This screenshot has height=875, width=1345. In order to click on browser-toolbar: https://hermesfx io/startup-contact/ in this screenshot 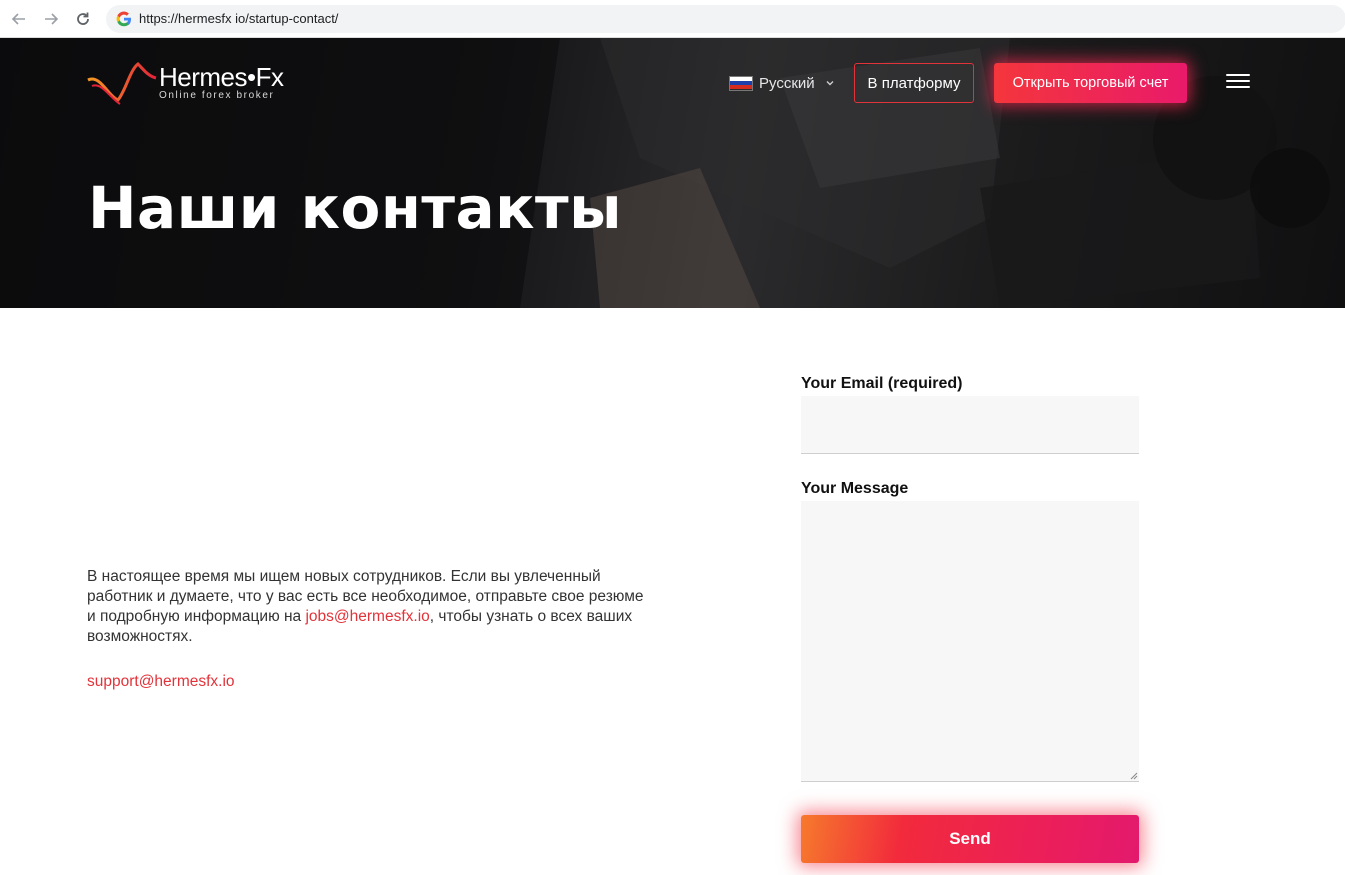, I will do `click(672, 19)`.